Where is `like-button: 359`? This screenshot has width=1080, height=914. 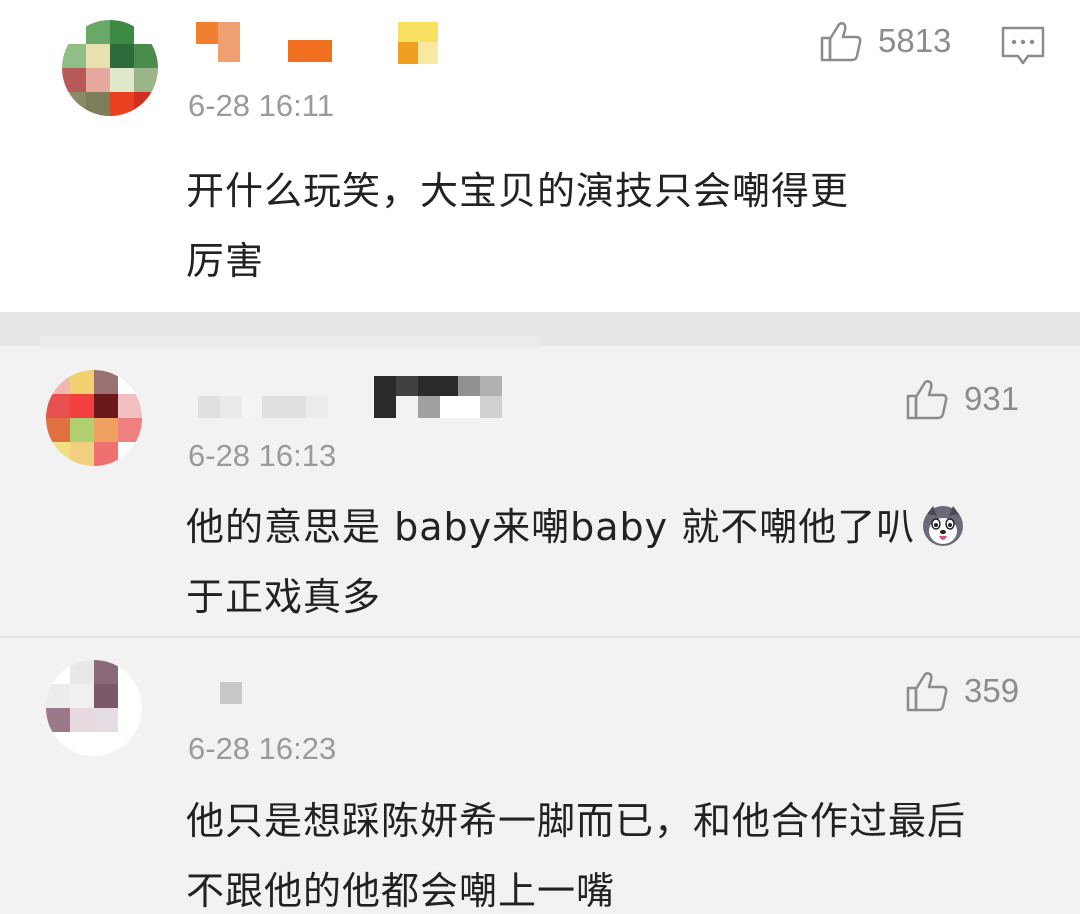 like-button: 359 is located at coordinates (961, 691).